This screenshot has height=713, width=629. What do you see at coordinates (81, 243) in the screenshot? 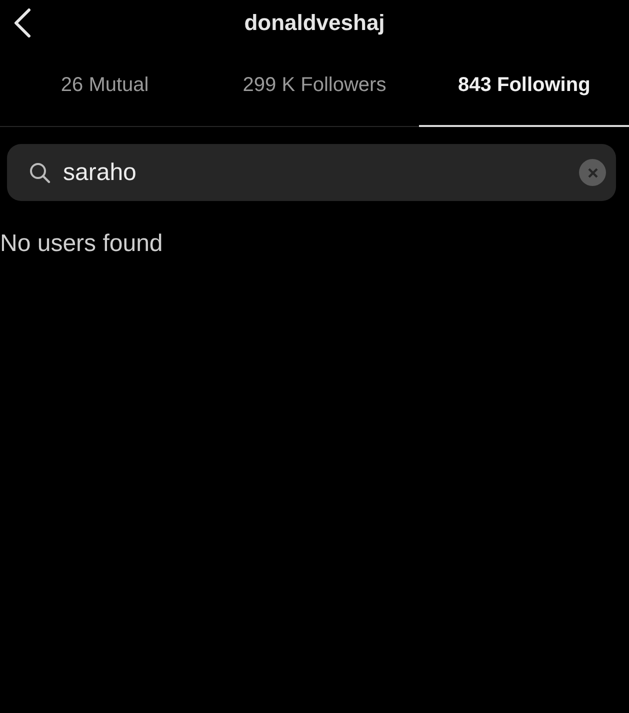
I see `empty-message: No users found` at bounding box center [81, 243].